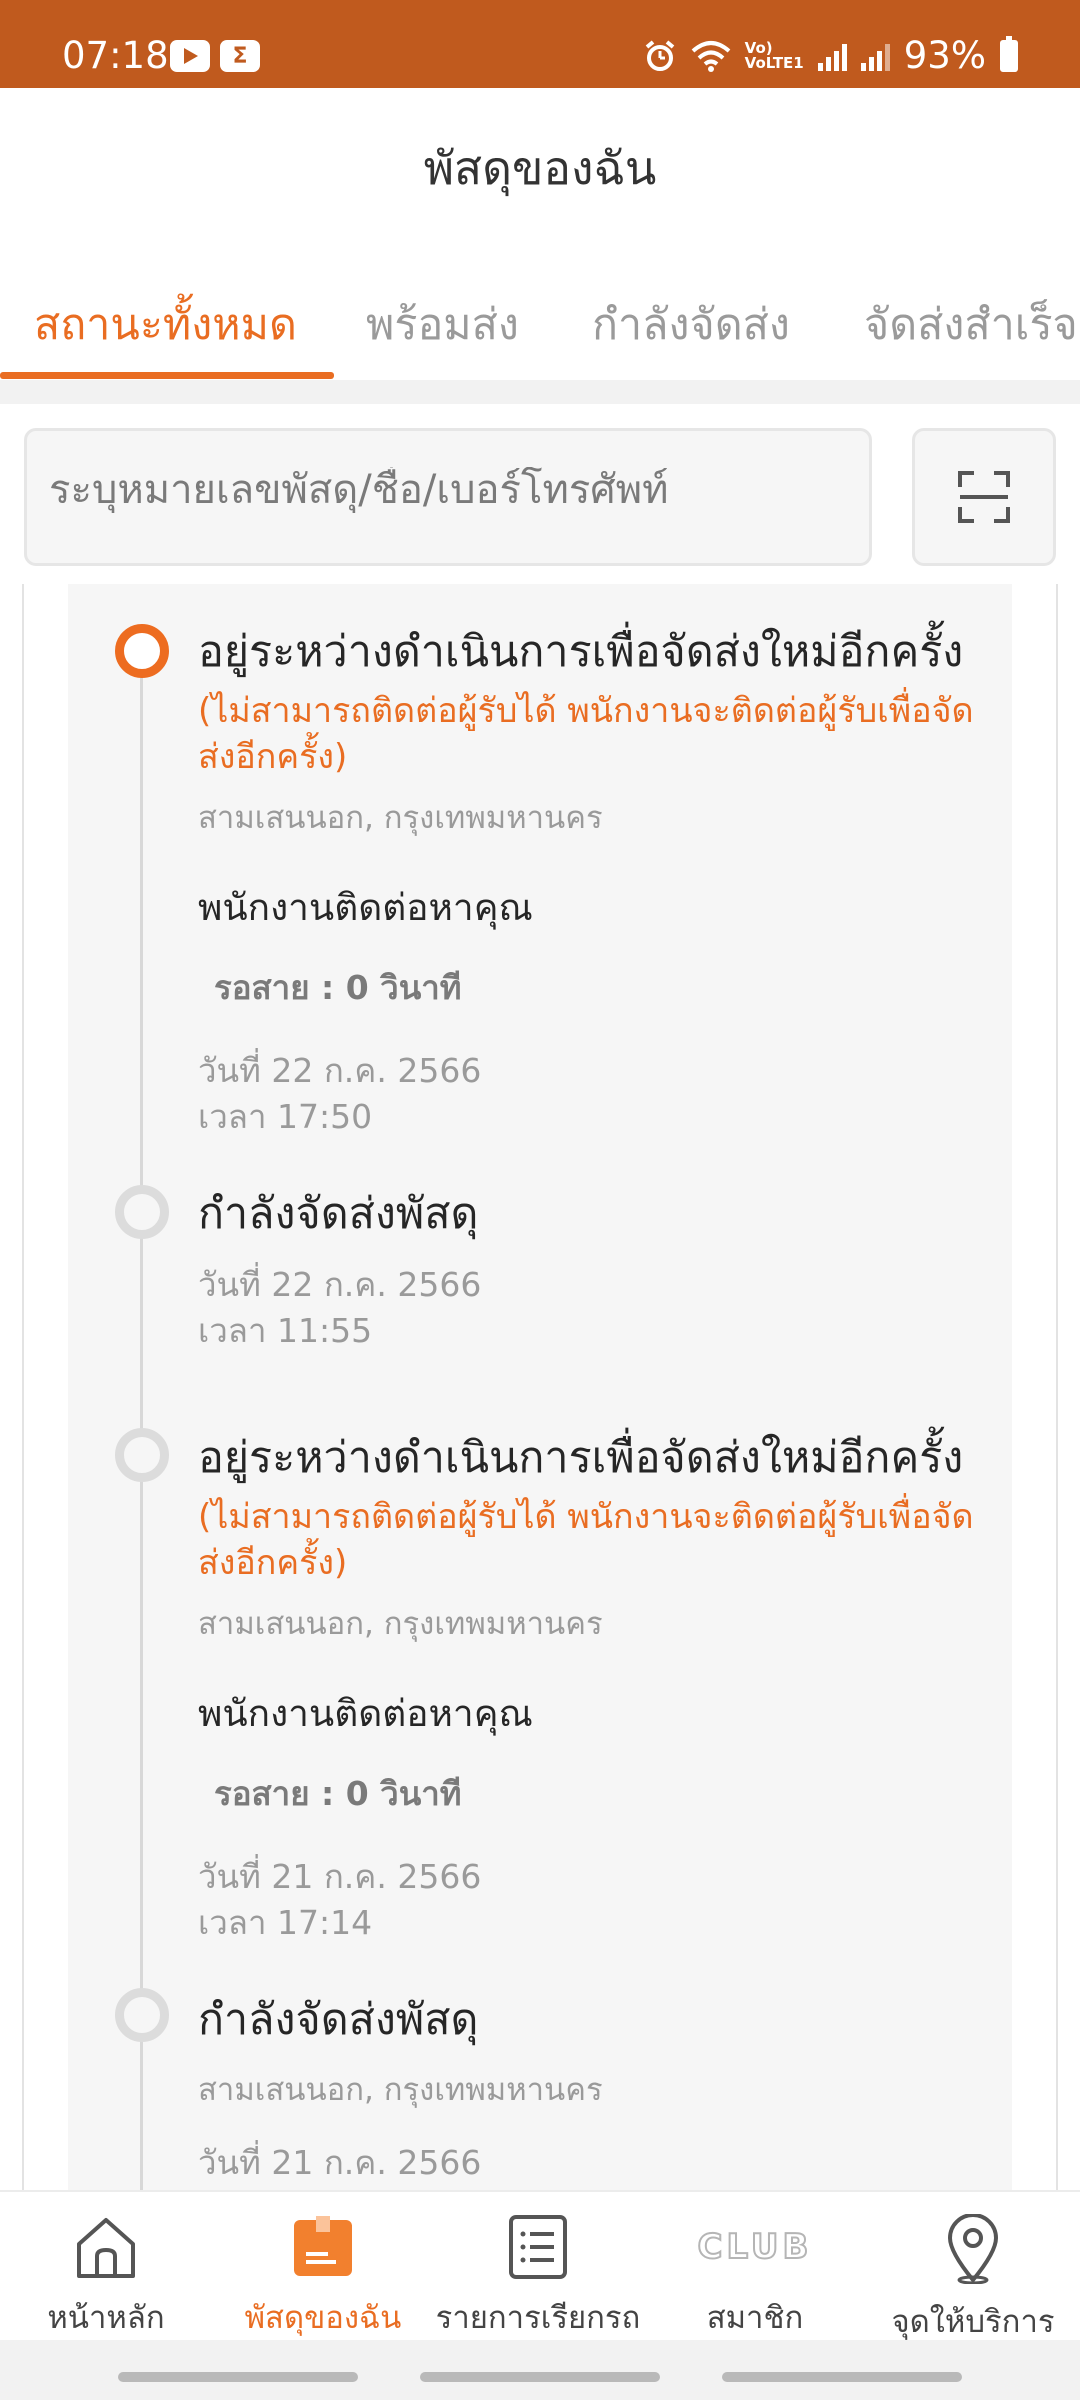 The image size is (1080, 2400). I want to click on status-time: 07:18, so click(115, 55).